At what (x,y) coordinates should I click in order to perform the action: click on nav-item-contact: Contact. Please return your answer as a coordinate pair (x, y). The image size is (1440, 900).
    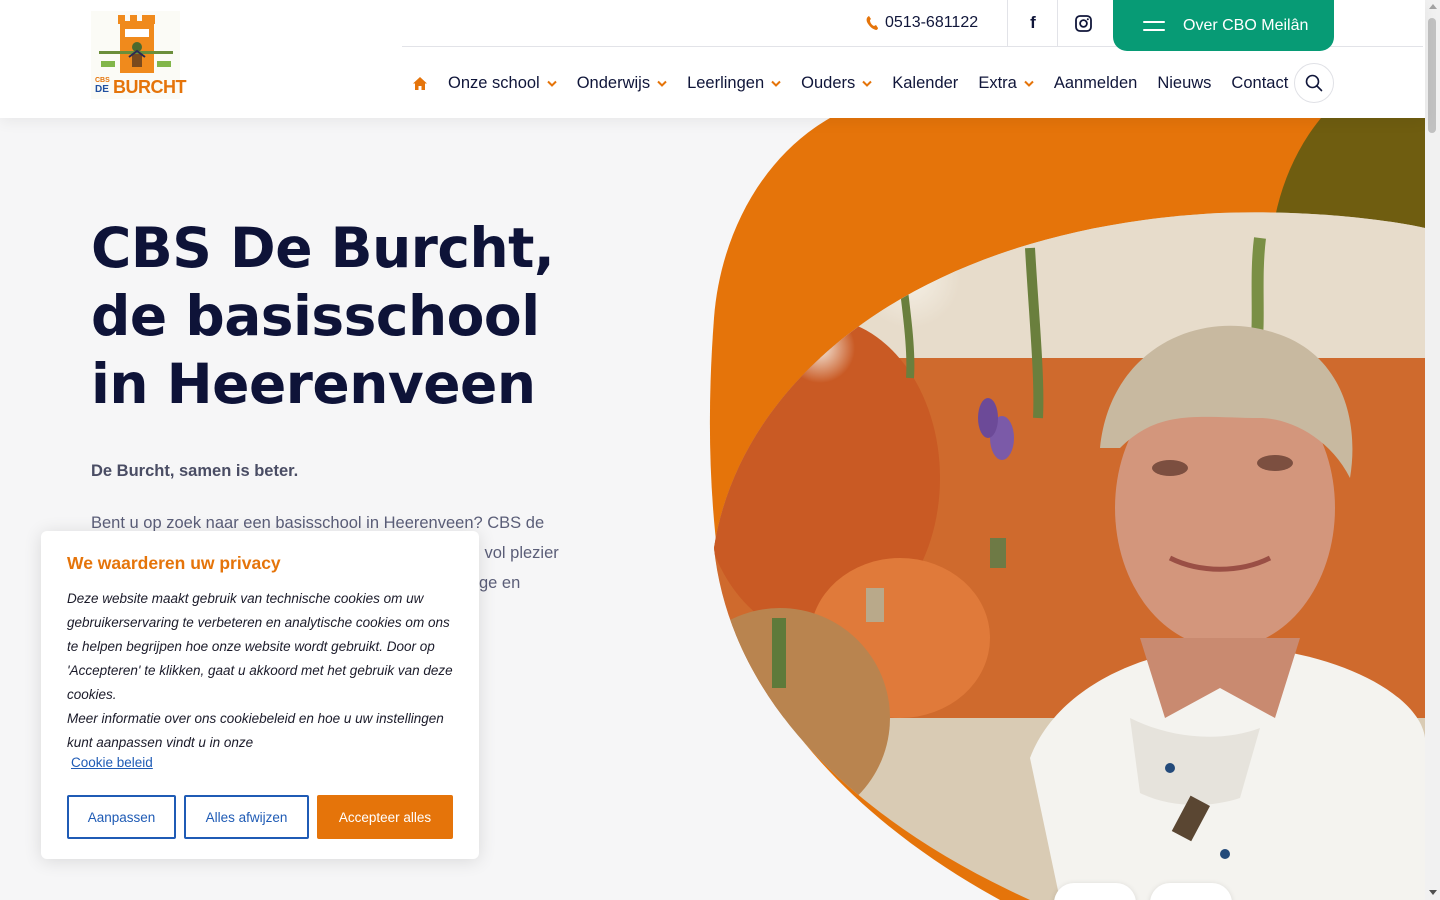
    Looking at the image, I should click on (1259, 83).